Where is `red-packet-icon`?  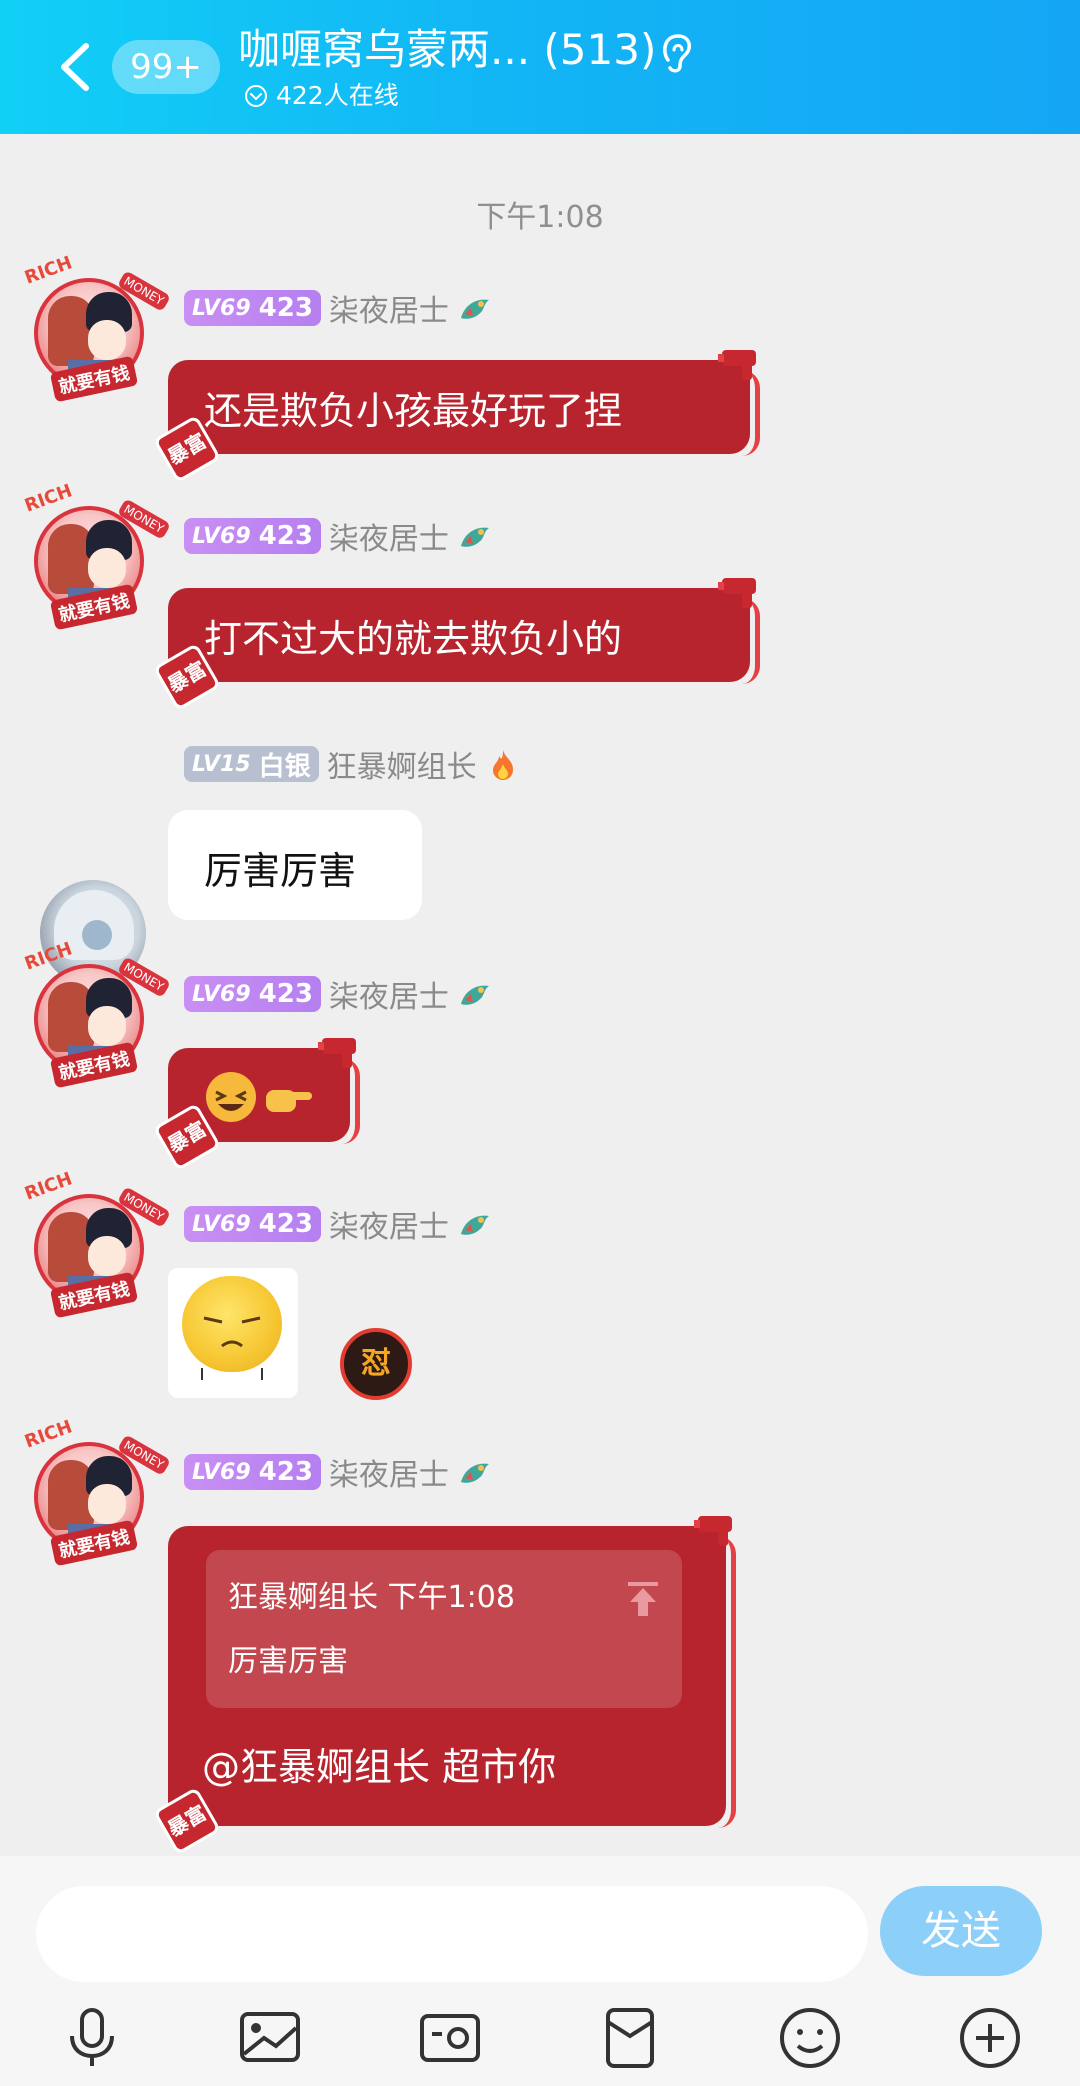
red-packet-icon is located at coordinates (630, 2038).